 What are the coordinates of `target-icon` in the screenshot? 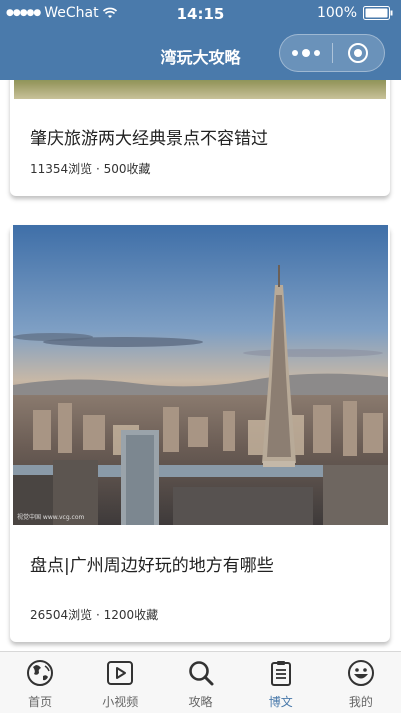 It's located at (358, 53).